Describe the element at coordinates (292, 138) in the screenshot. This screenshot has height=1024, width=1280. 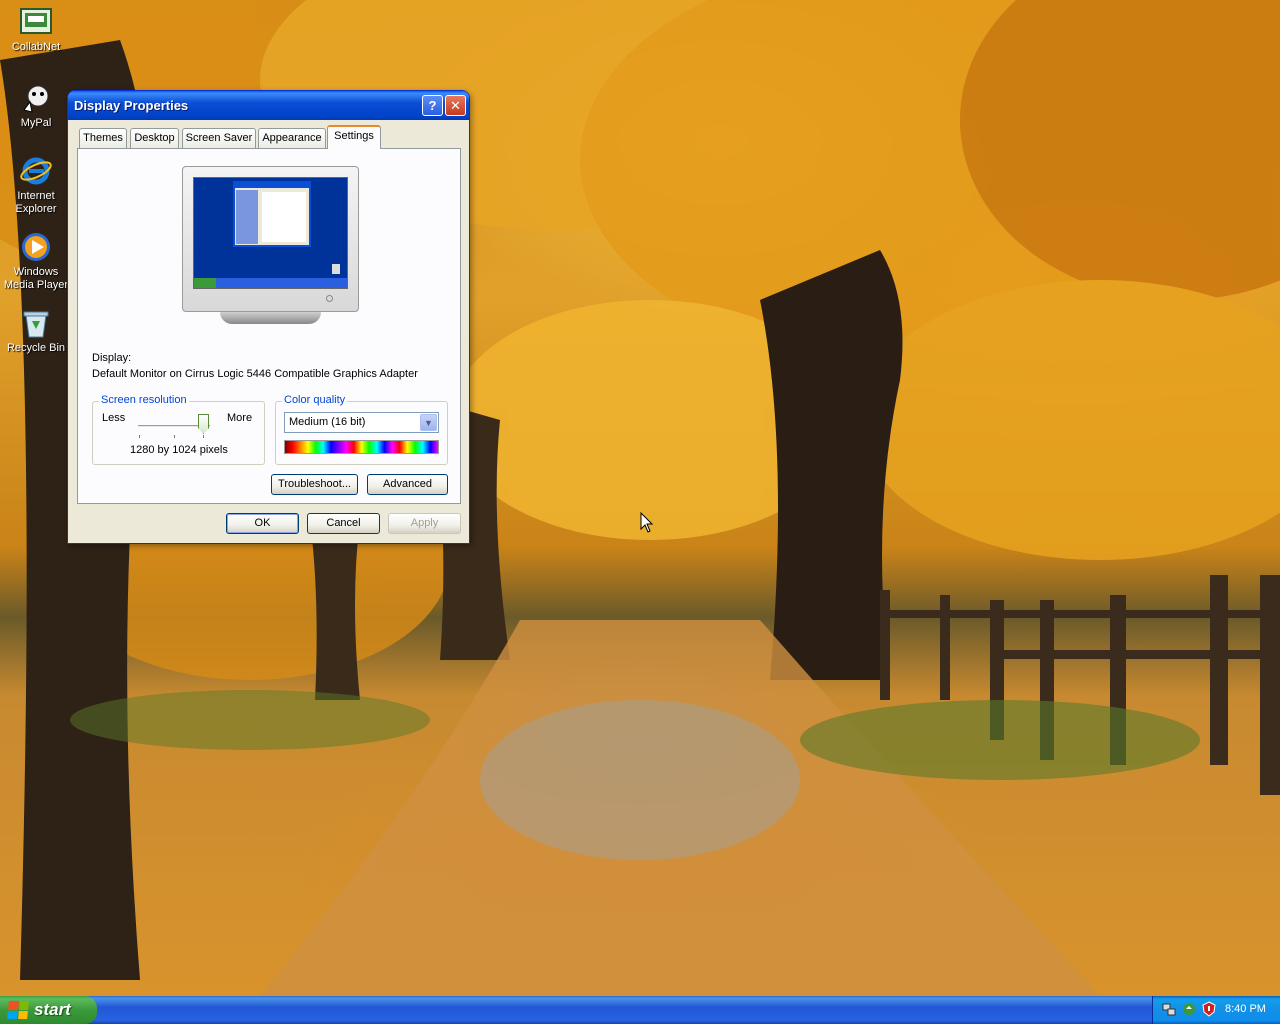
I see `tab-appearance: Appearance` at that location.